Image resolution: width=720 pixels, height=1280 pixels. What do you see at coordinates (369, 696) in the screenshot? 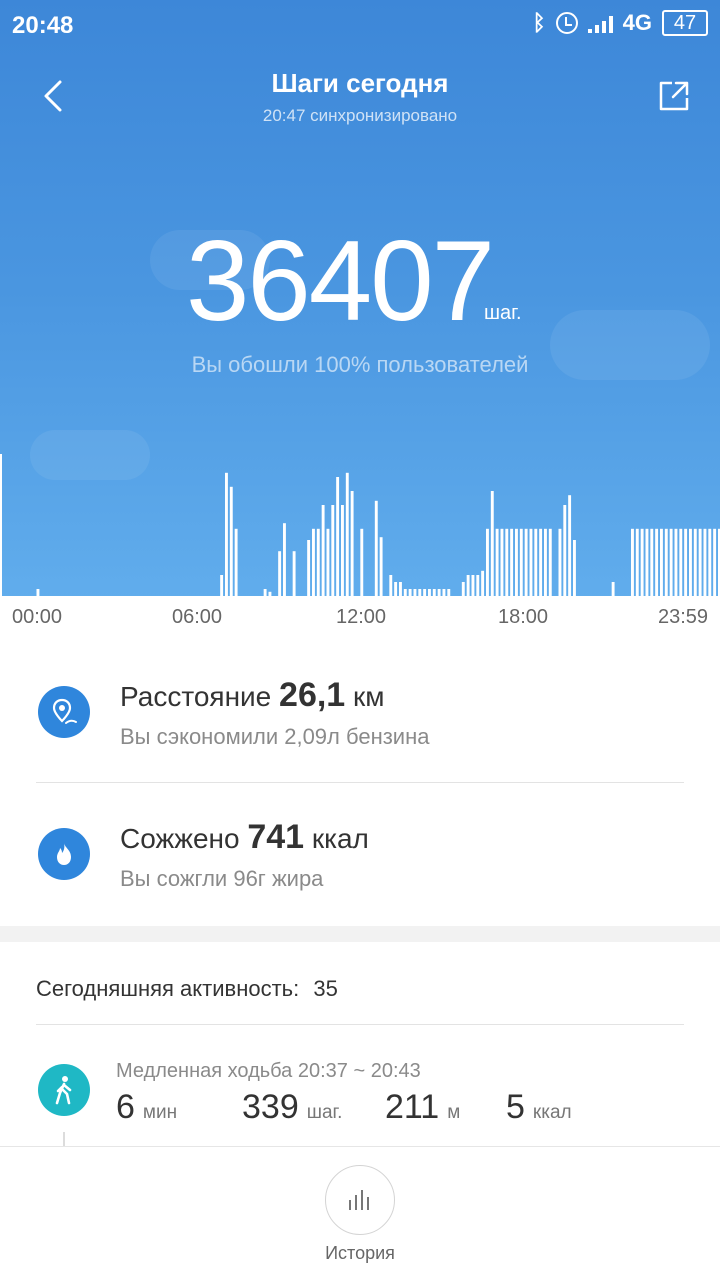
I see `distance-unit: км` at bounding box center [369, 696].